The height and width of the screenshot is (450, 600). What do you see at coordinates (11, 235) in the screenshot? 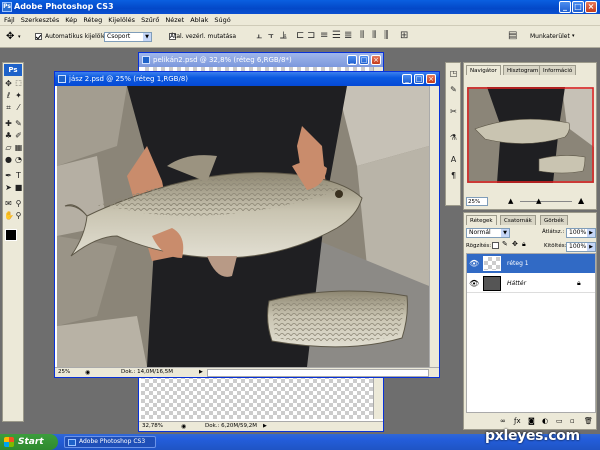
I see `foreground-color-swatch` at bounding box center [11, 235].